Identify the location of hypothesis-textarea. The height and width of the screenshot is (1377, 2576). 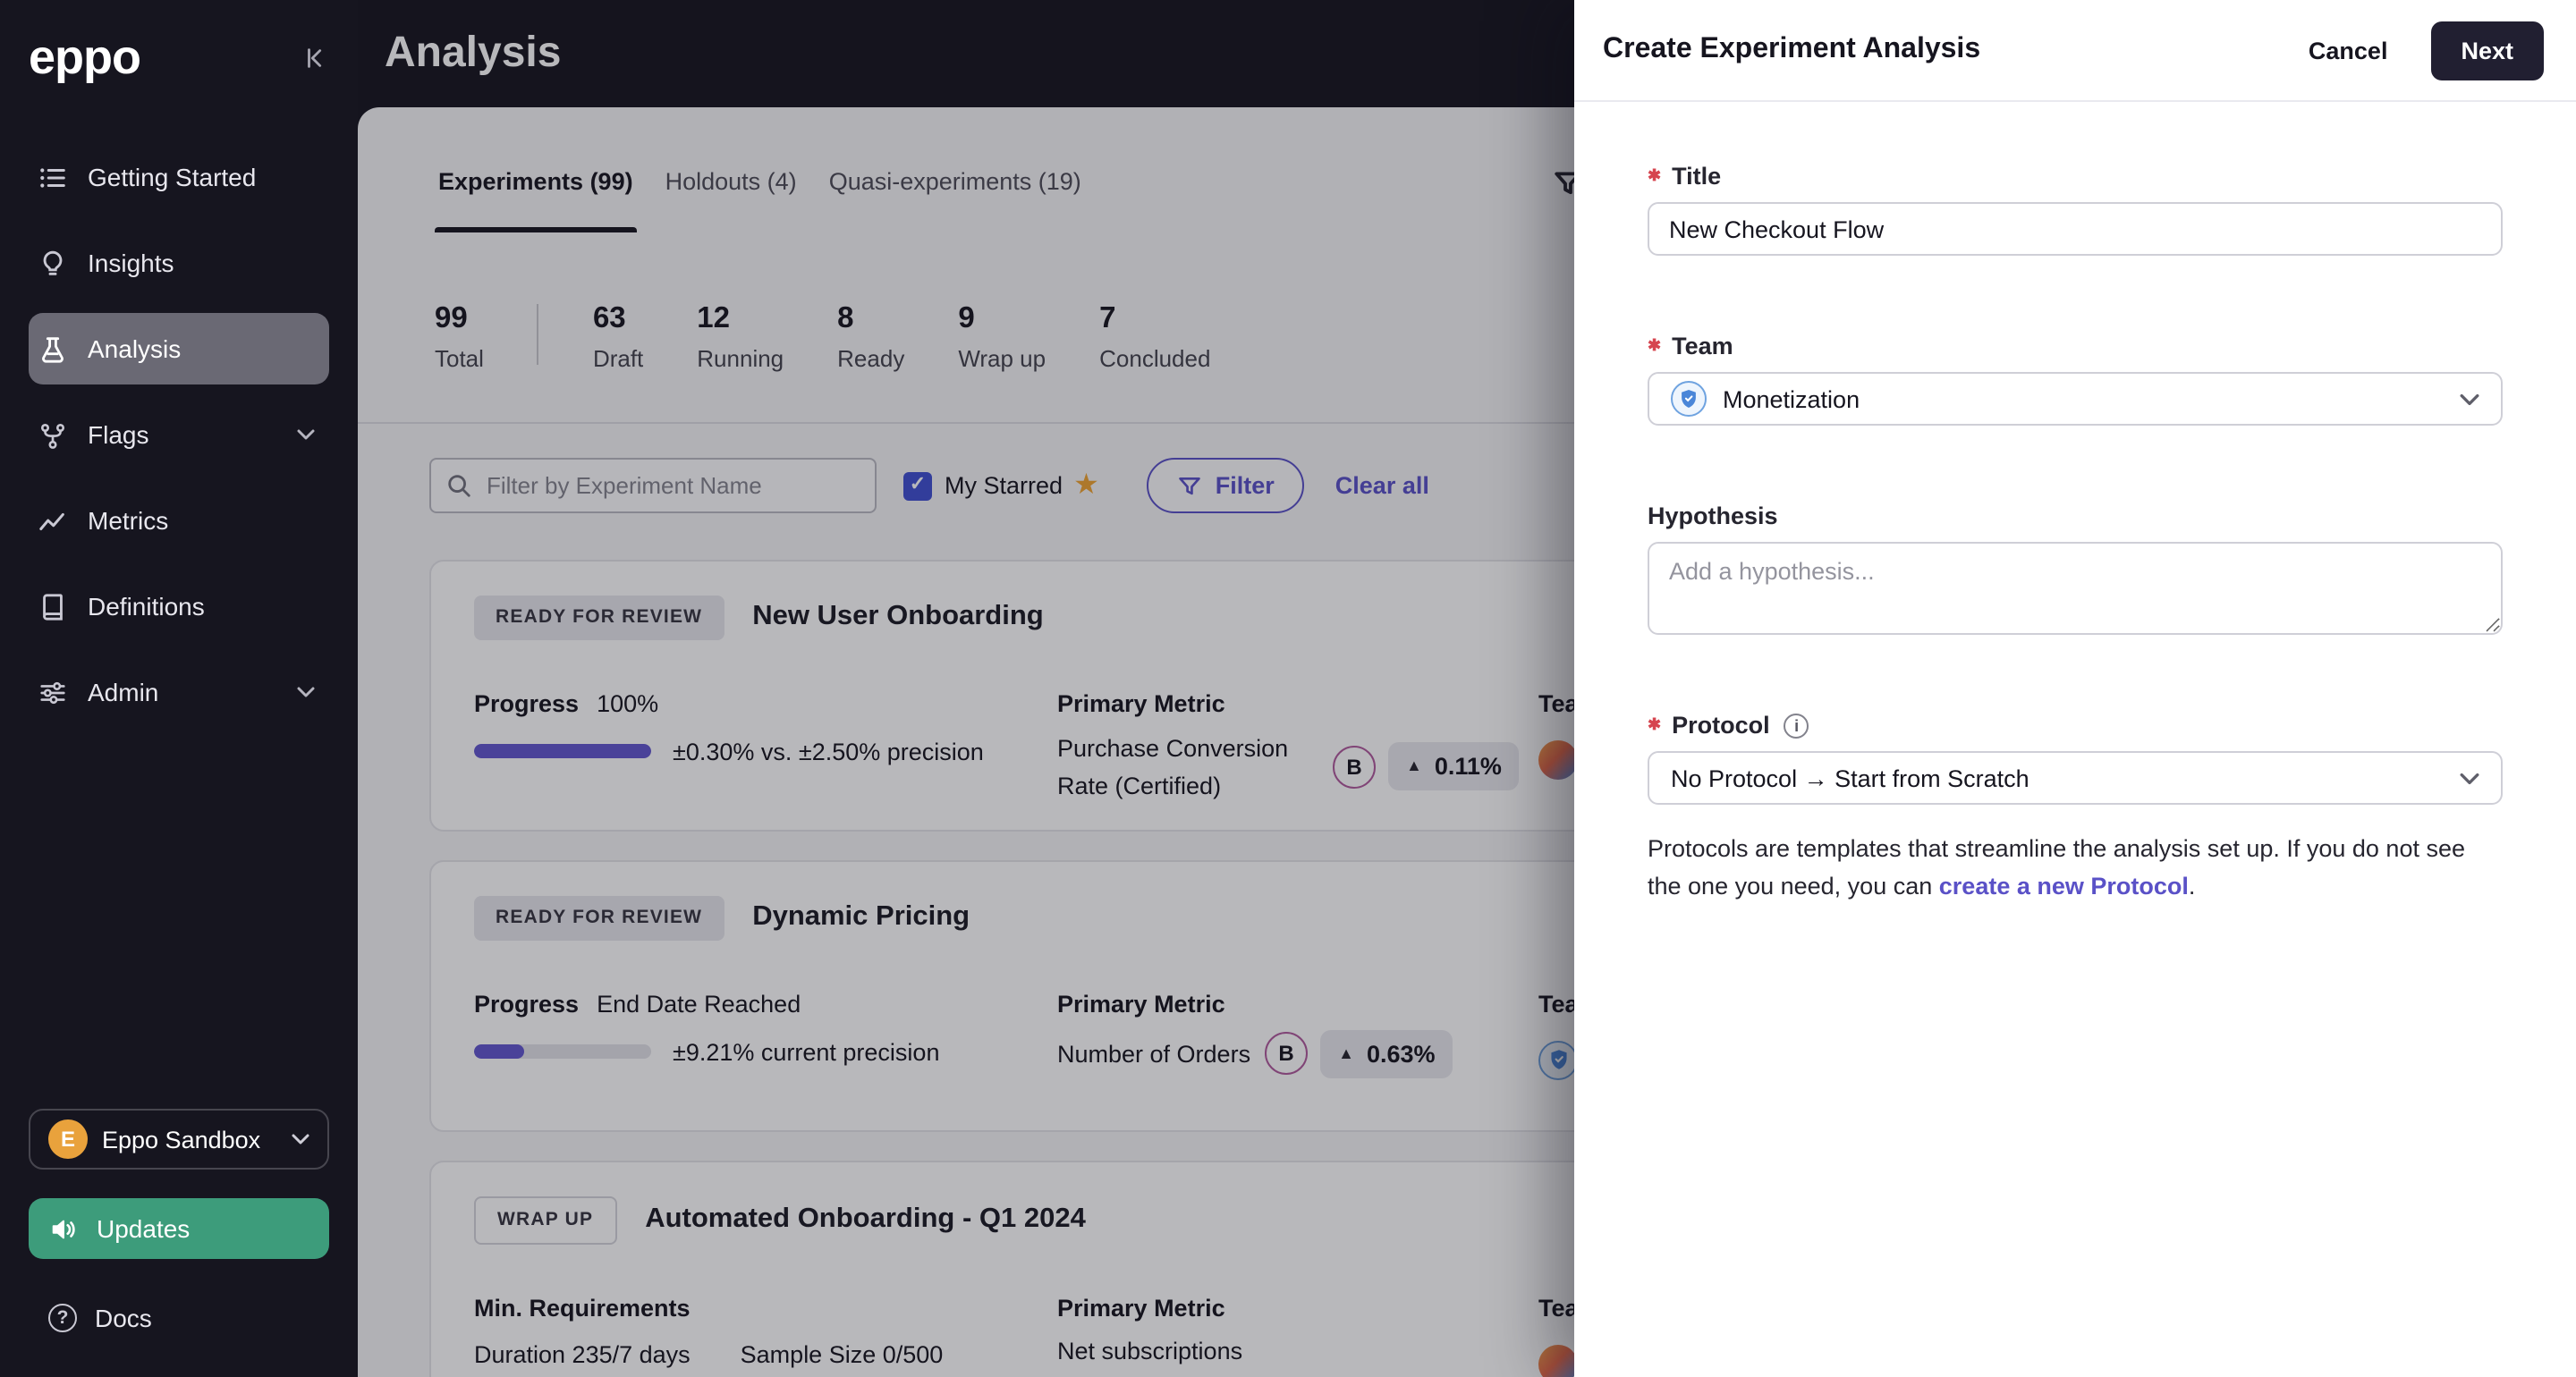
(2075, 588).